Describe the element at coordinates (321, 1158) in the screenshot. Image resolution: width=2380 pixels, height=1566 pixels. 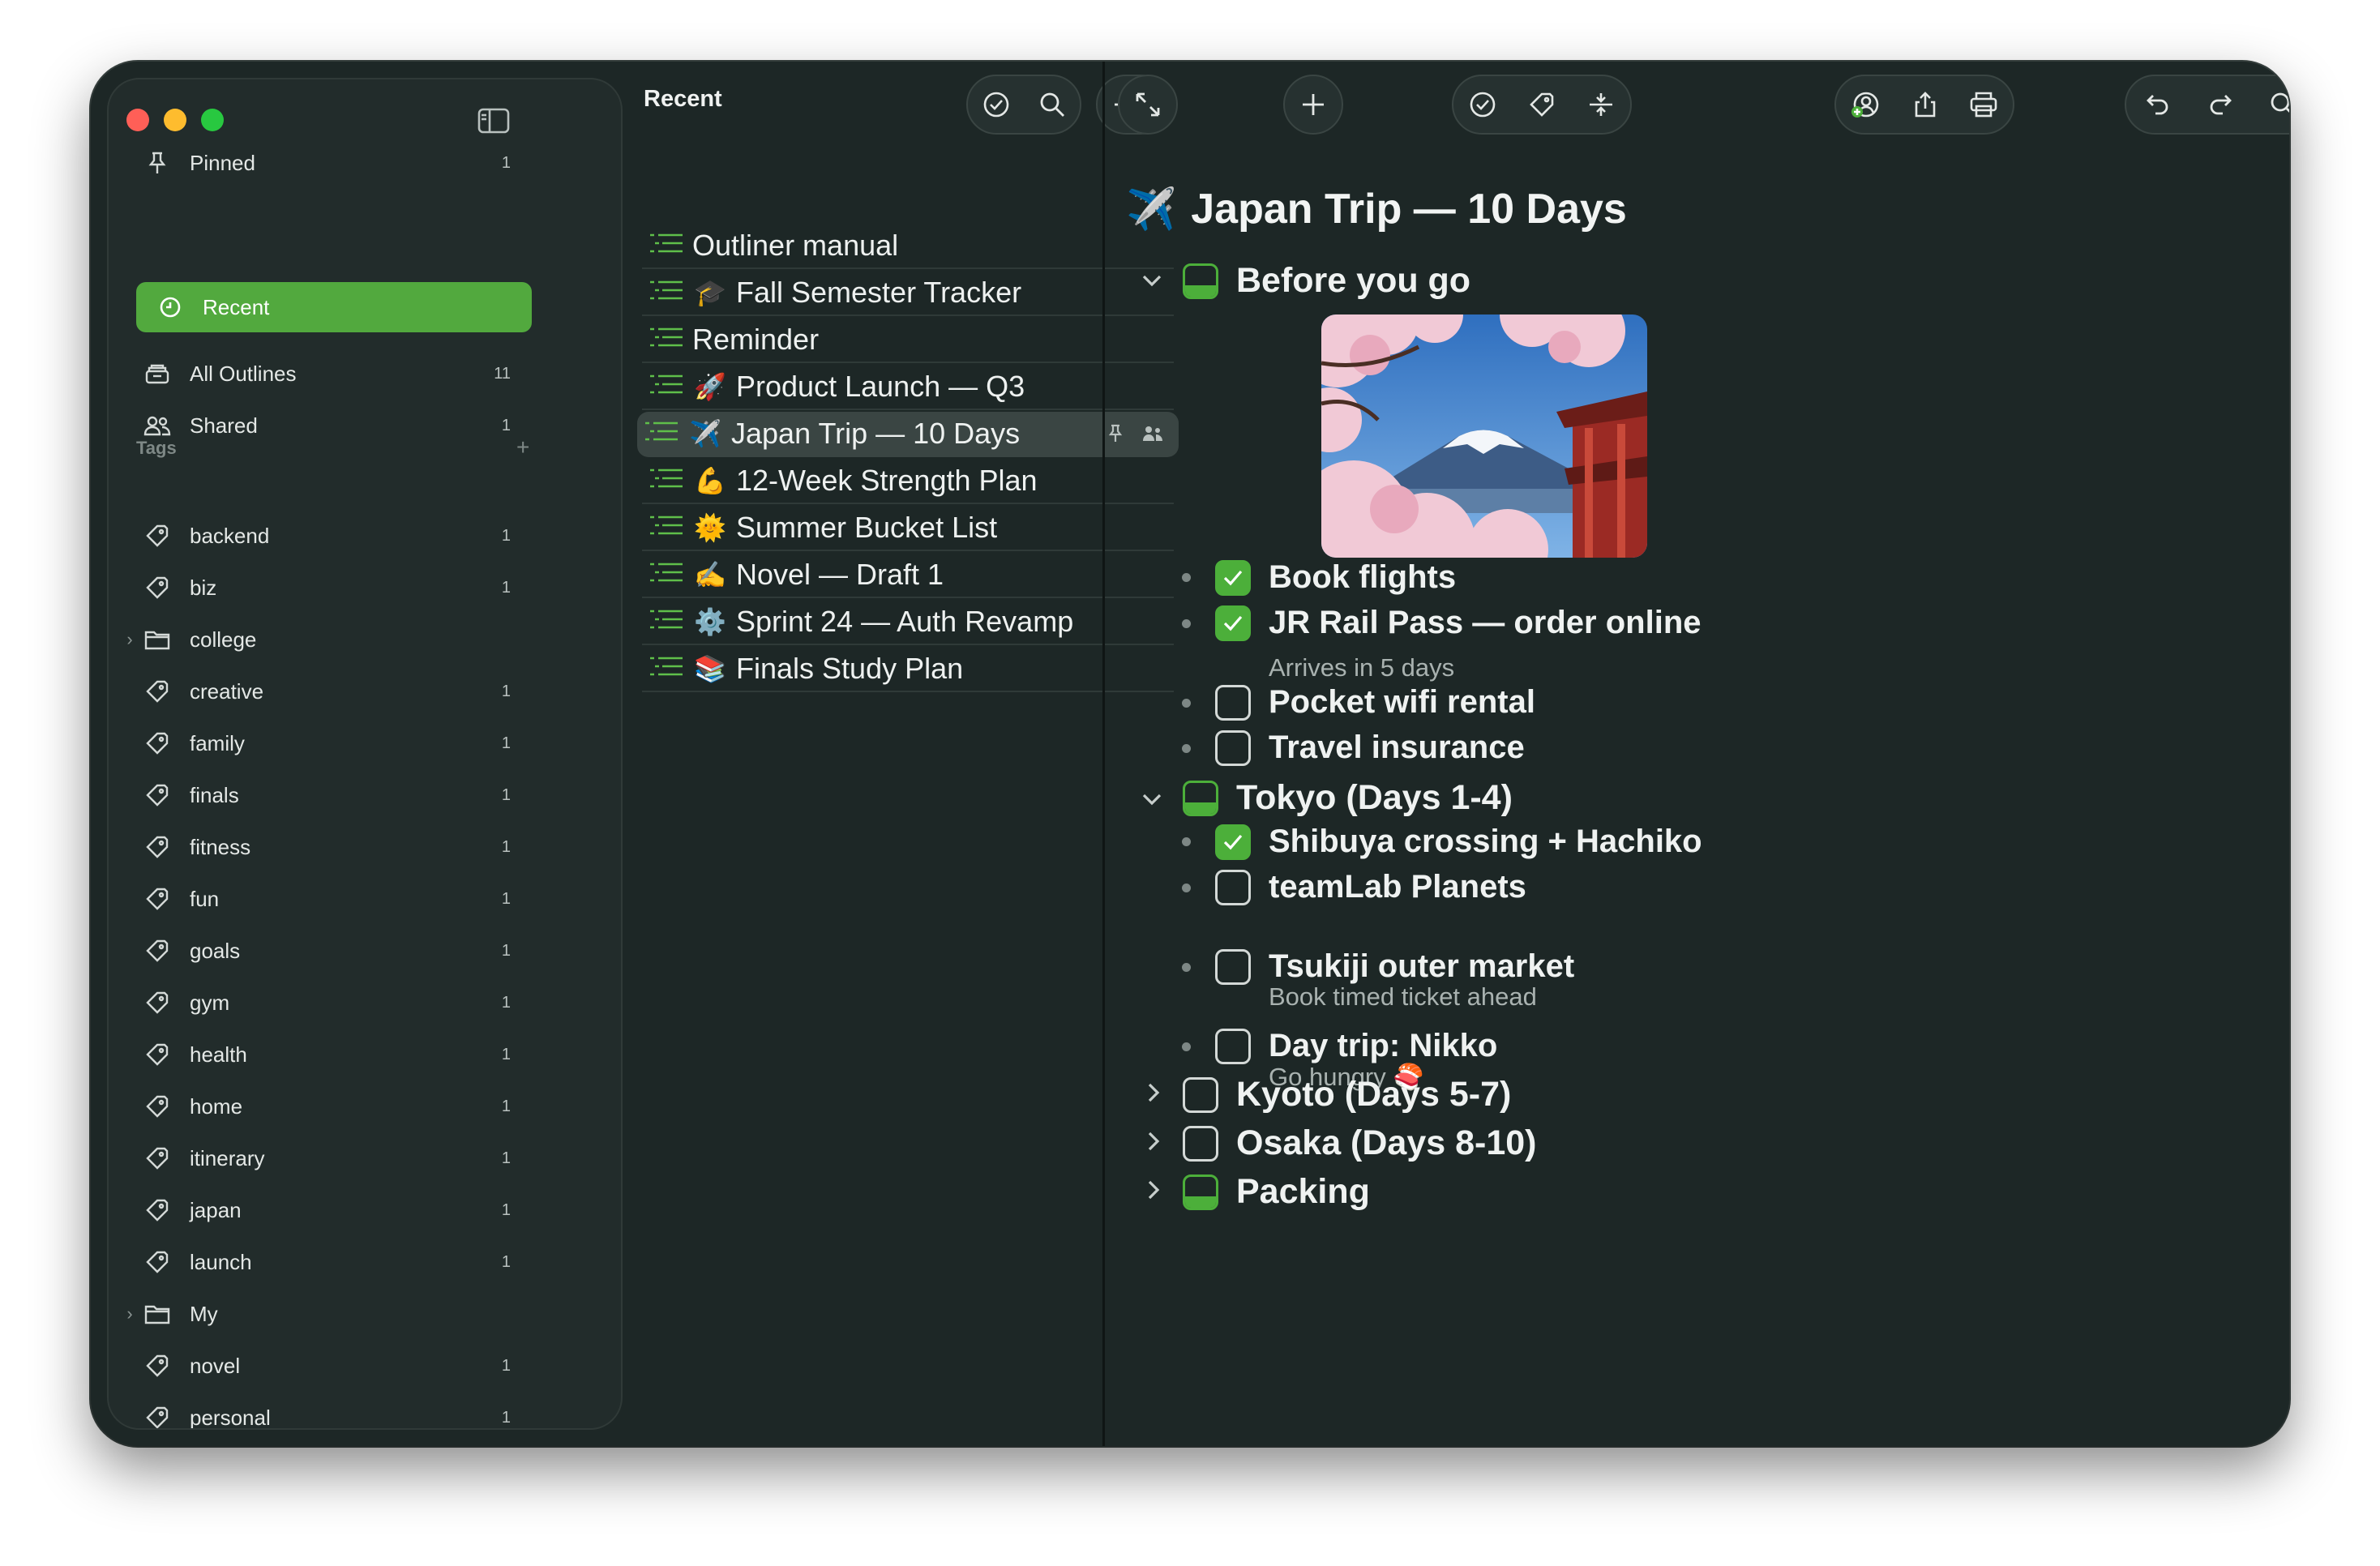
I see `tag-item-itinerary: itinerary 1` at that location.